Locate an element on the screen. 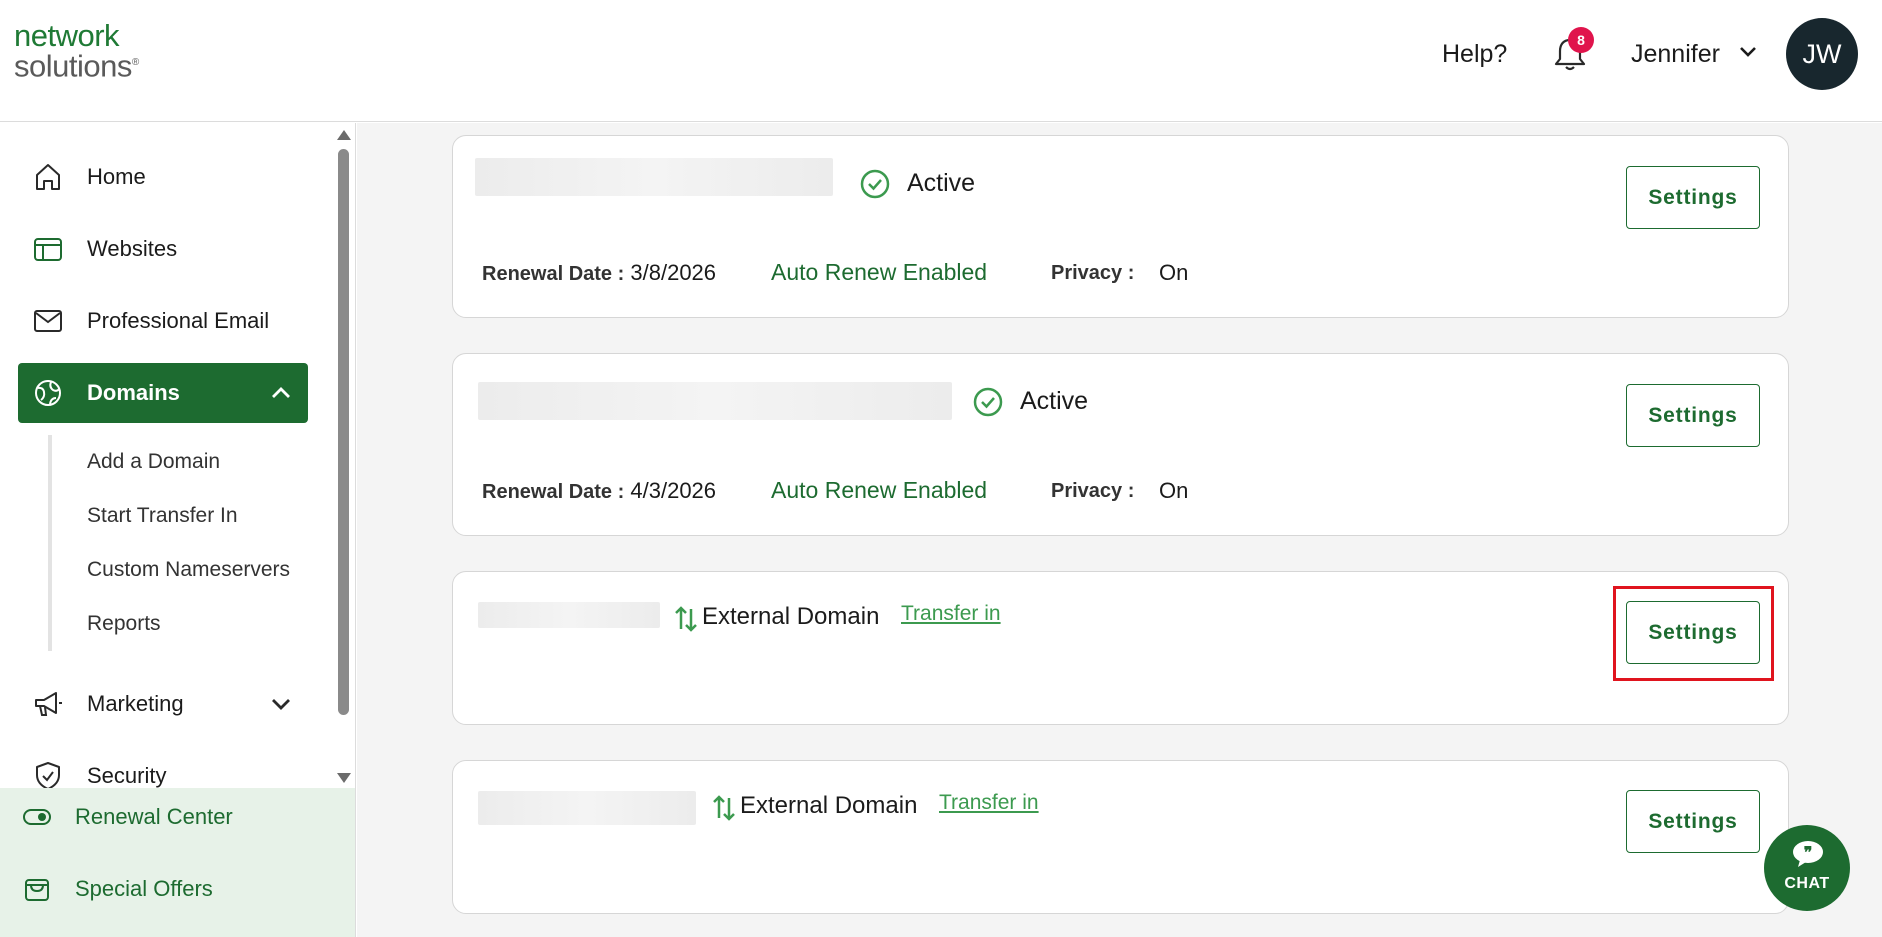 The image size is (1882, 937). user-menu-name: Jennifer is located at coordinates (1675, 54).